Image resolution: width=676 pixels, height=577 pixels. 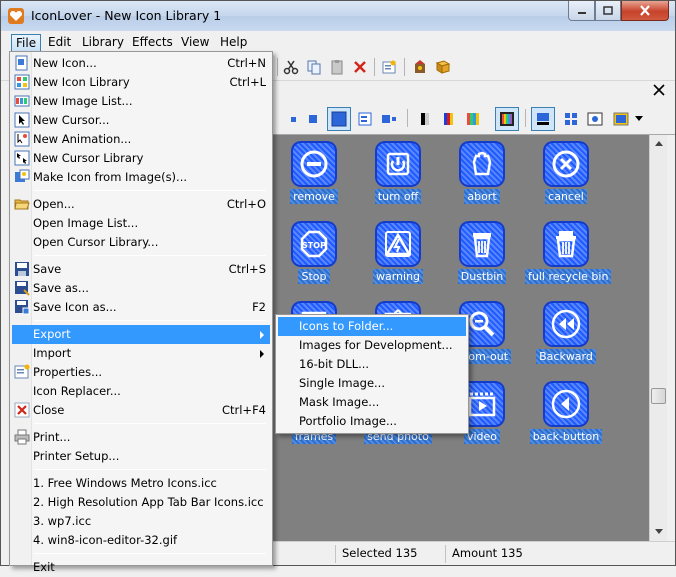 I want to click on size-small-button, so click(x=313, y=119).